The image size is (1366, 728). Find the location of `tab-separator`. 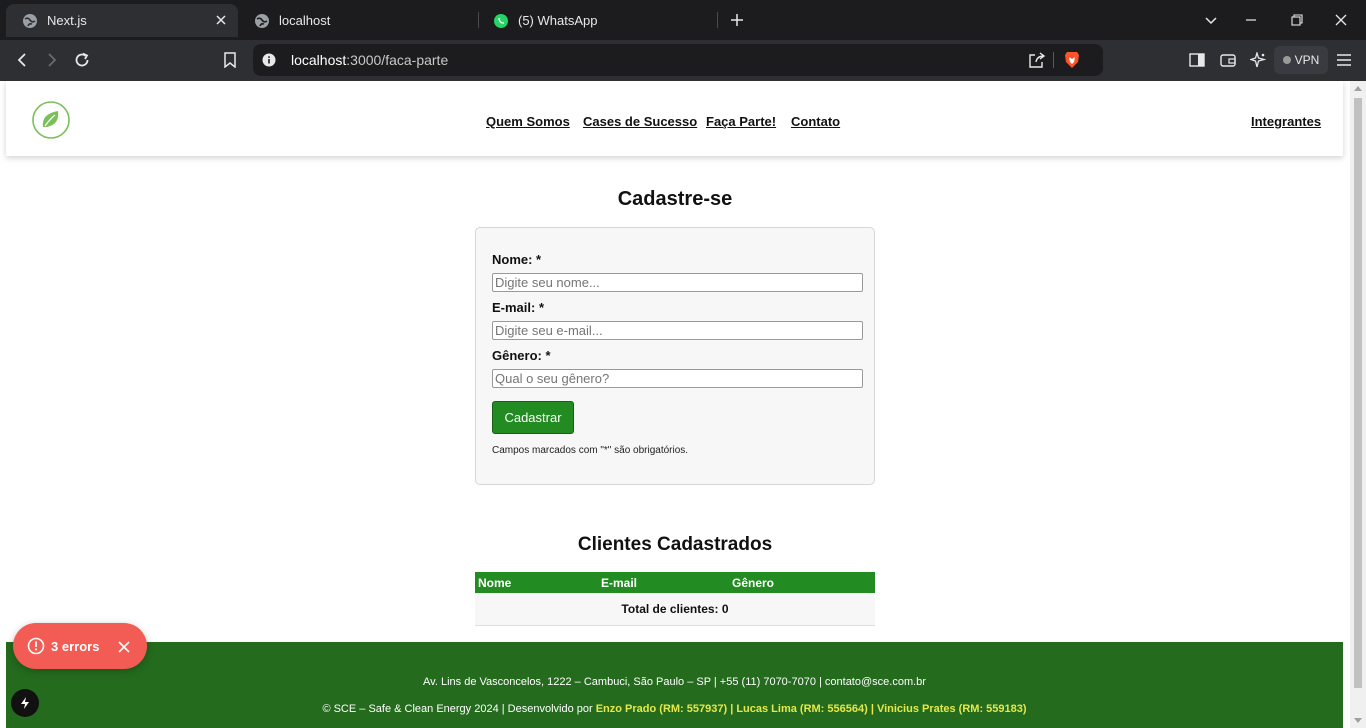

tab-separator is located at coordinates (717, 20).